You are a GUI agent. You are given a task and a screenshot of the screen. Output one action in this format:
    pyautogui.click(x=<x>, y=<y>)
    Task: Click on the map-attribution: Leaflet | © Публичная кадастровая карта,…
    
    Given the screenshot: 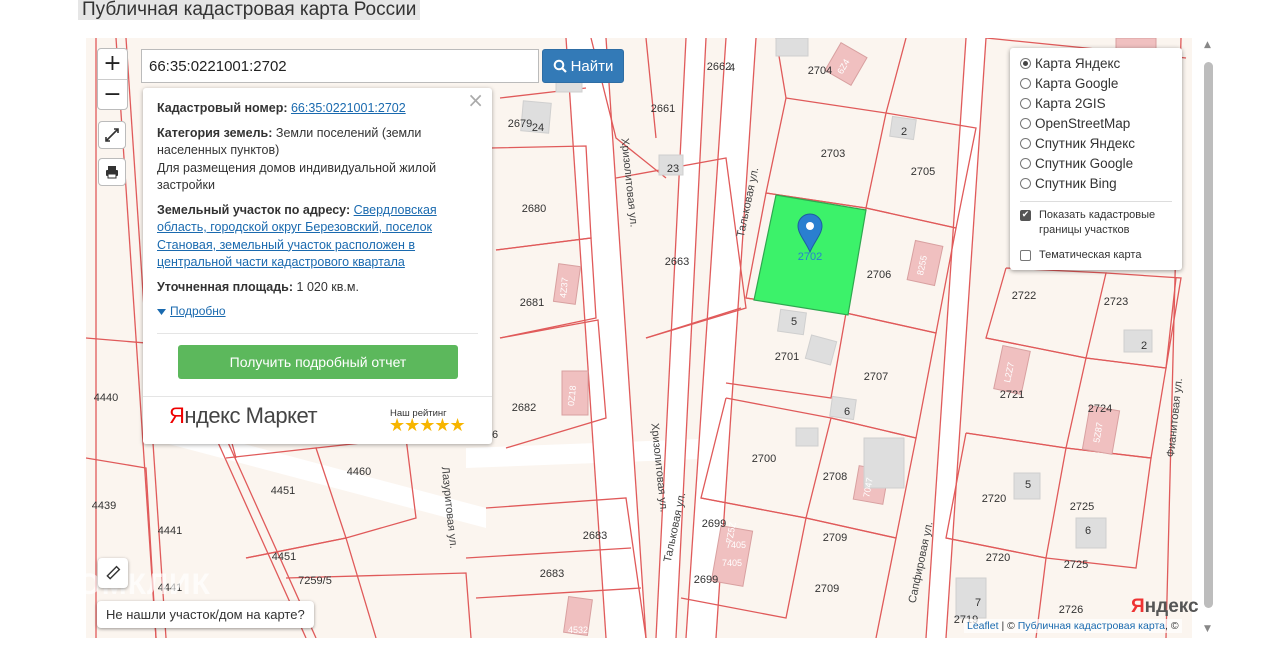 What is the action you would take?
    pyautogui.click(x=1073, y=626)
    